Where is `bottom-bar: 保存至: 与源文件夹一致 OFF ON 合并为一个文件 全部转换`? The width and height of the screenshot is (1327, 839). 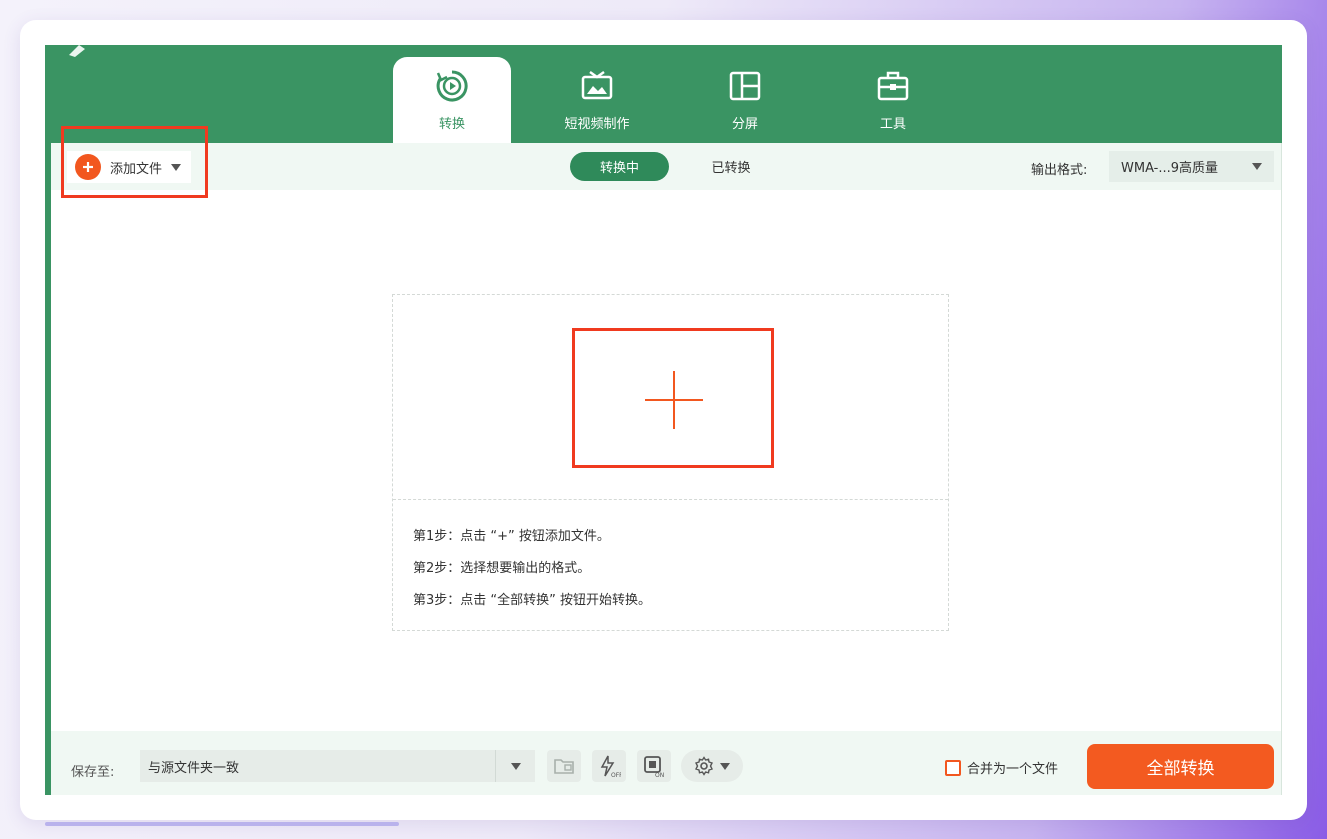
bottom-bar: 保存至: 与源文件夹一致 OFF ON 合并为一个文件 全部转换 is located at coordinates (666, 763).